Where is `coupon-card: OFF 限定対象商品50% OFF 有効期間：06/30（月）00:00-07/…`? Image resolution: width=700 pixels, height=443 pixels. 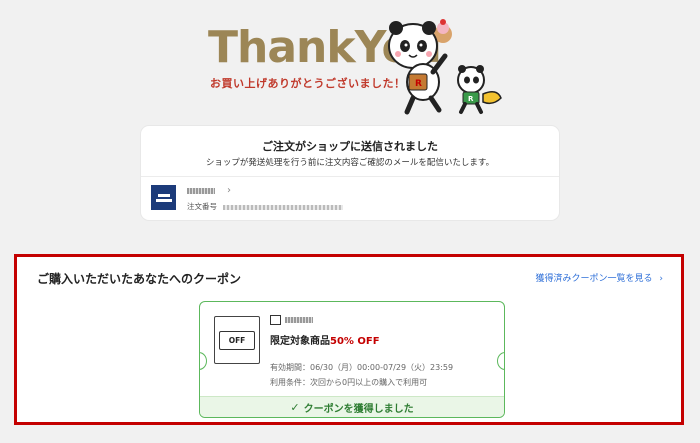 coupon-card: OFF 限定対象商品50% OFF 有効期間：06/30（月）00:00-07/… is located at coordinates (352, 359).